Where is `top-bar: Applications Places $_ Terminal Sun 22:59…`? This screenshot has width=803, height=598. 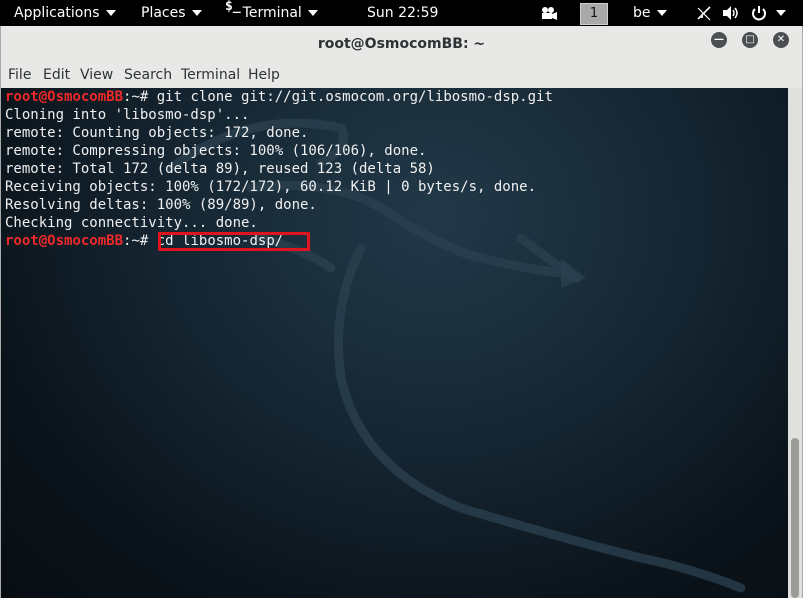 top-bar: Applications Places $_ Terminal Sun 22:59… is located at coordinates (401, 13).